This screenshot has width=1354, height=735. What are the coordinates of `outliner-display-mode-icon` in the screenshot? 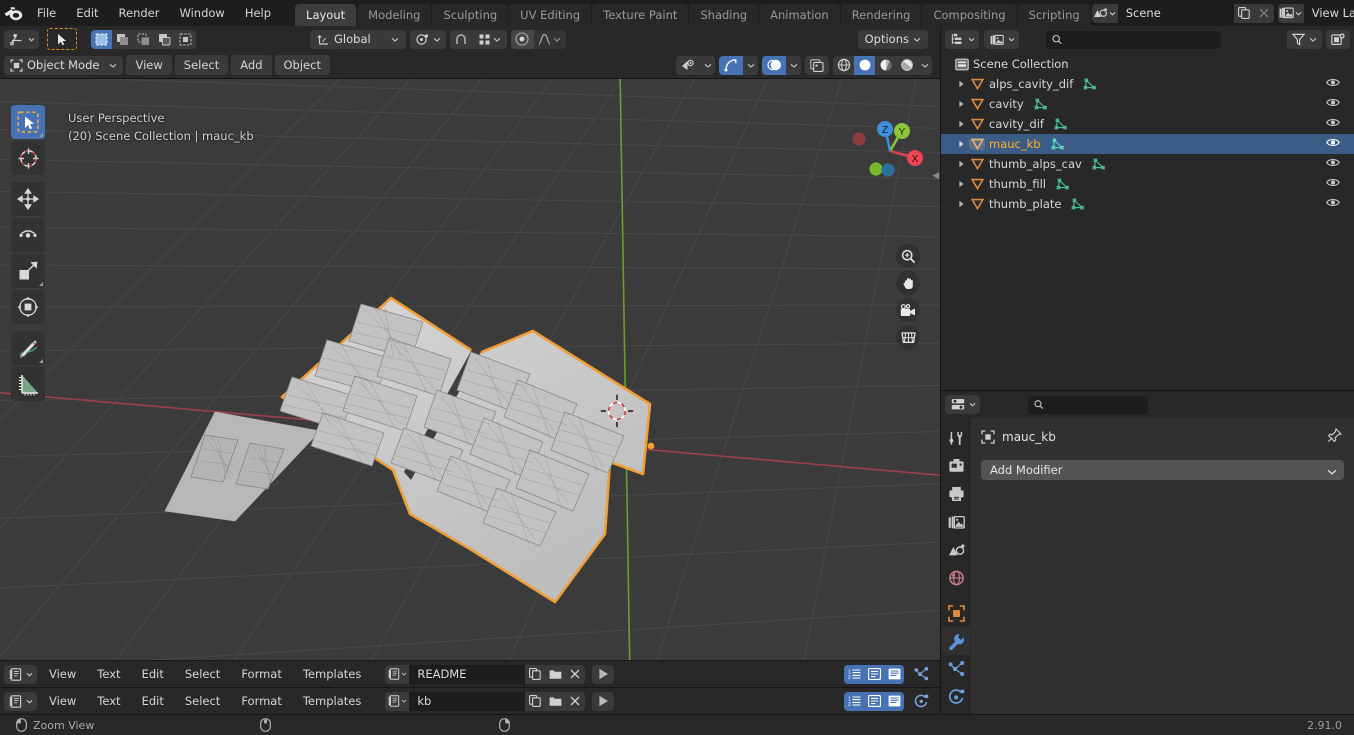 It's located at (962, 39).